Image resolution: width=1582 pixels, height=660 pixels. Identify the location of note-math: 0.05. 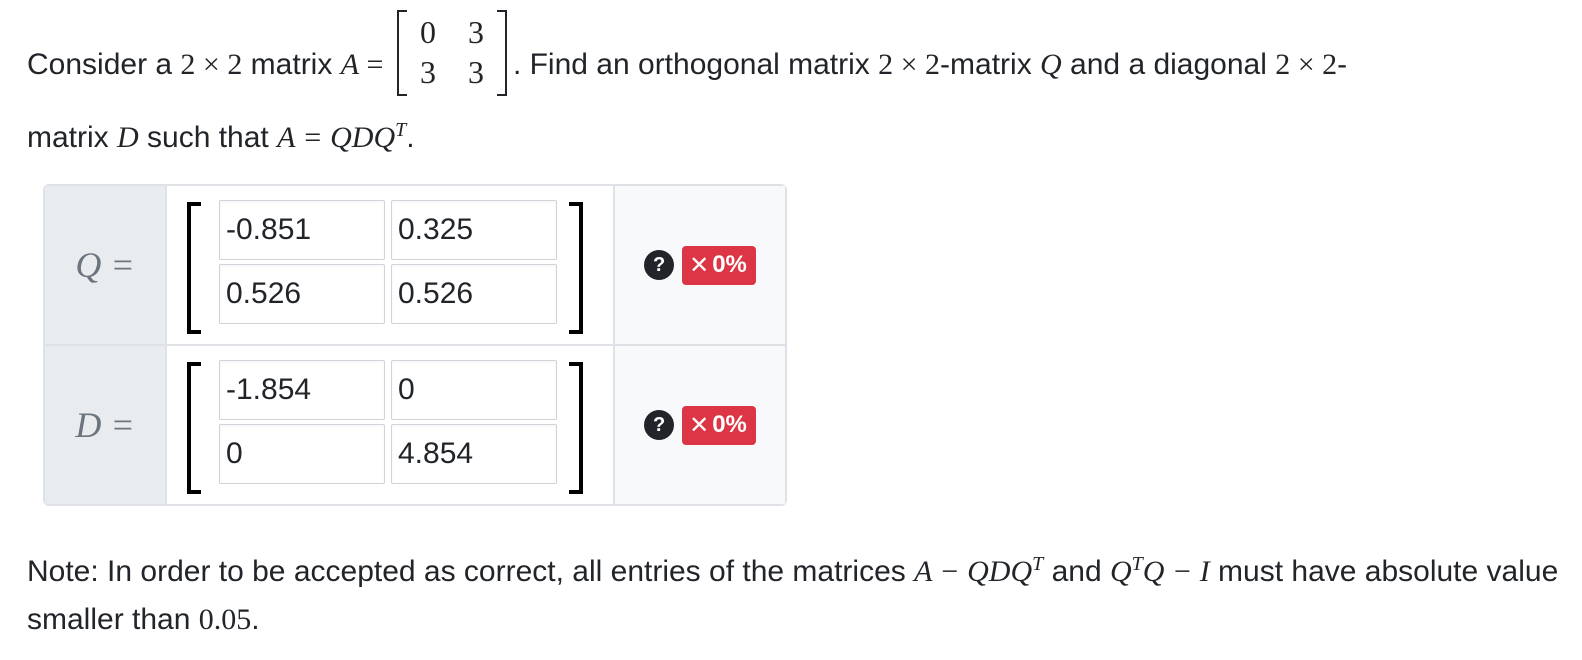
(225, 619).